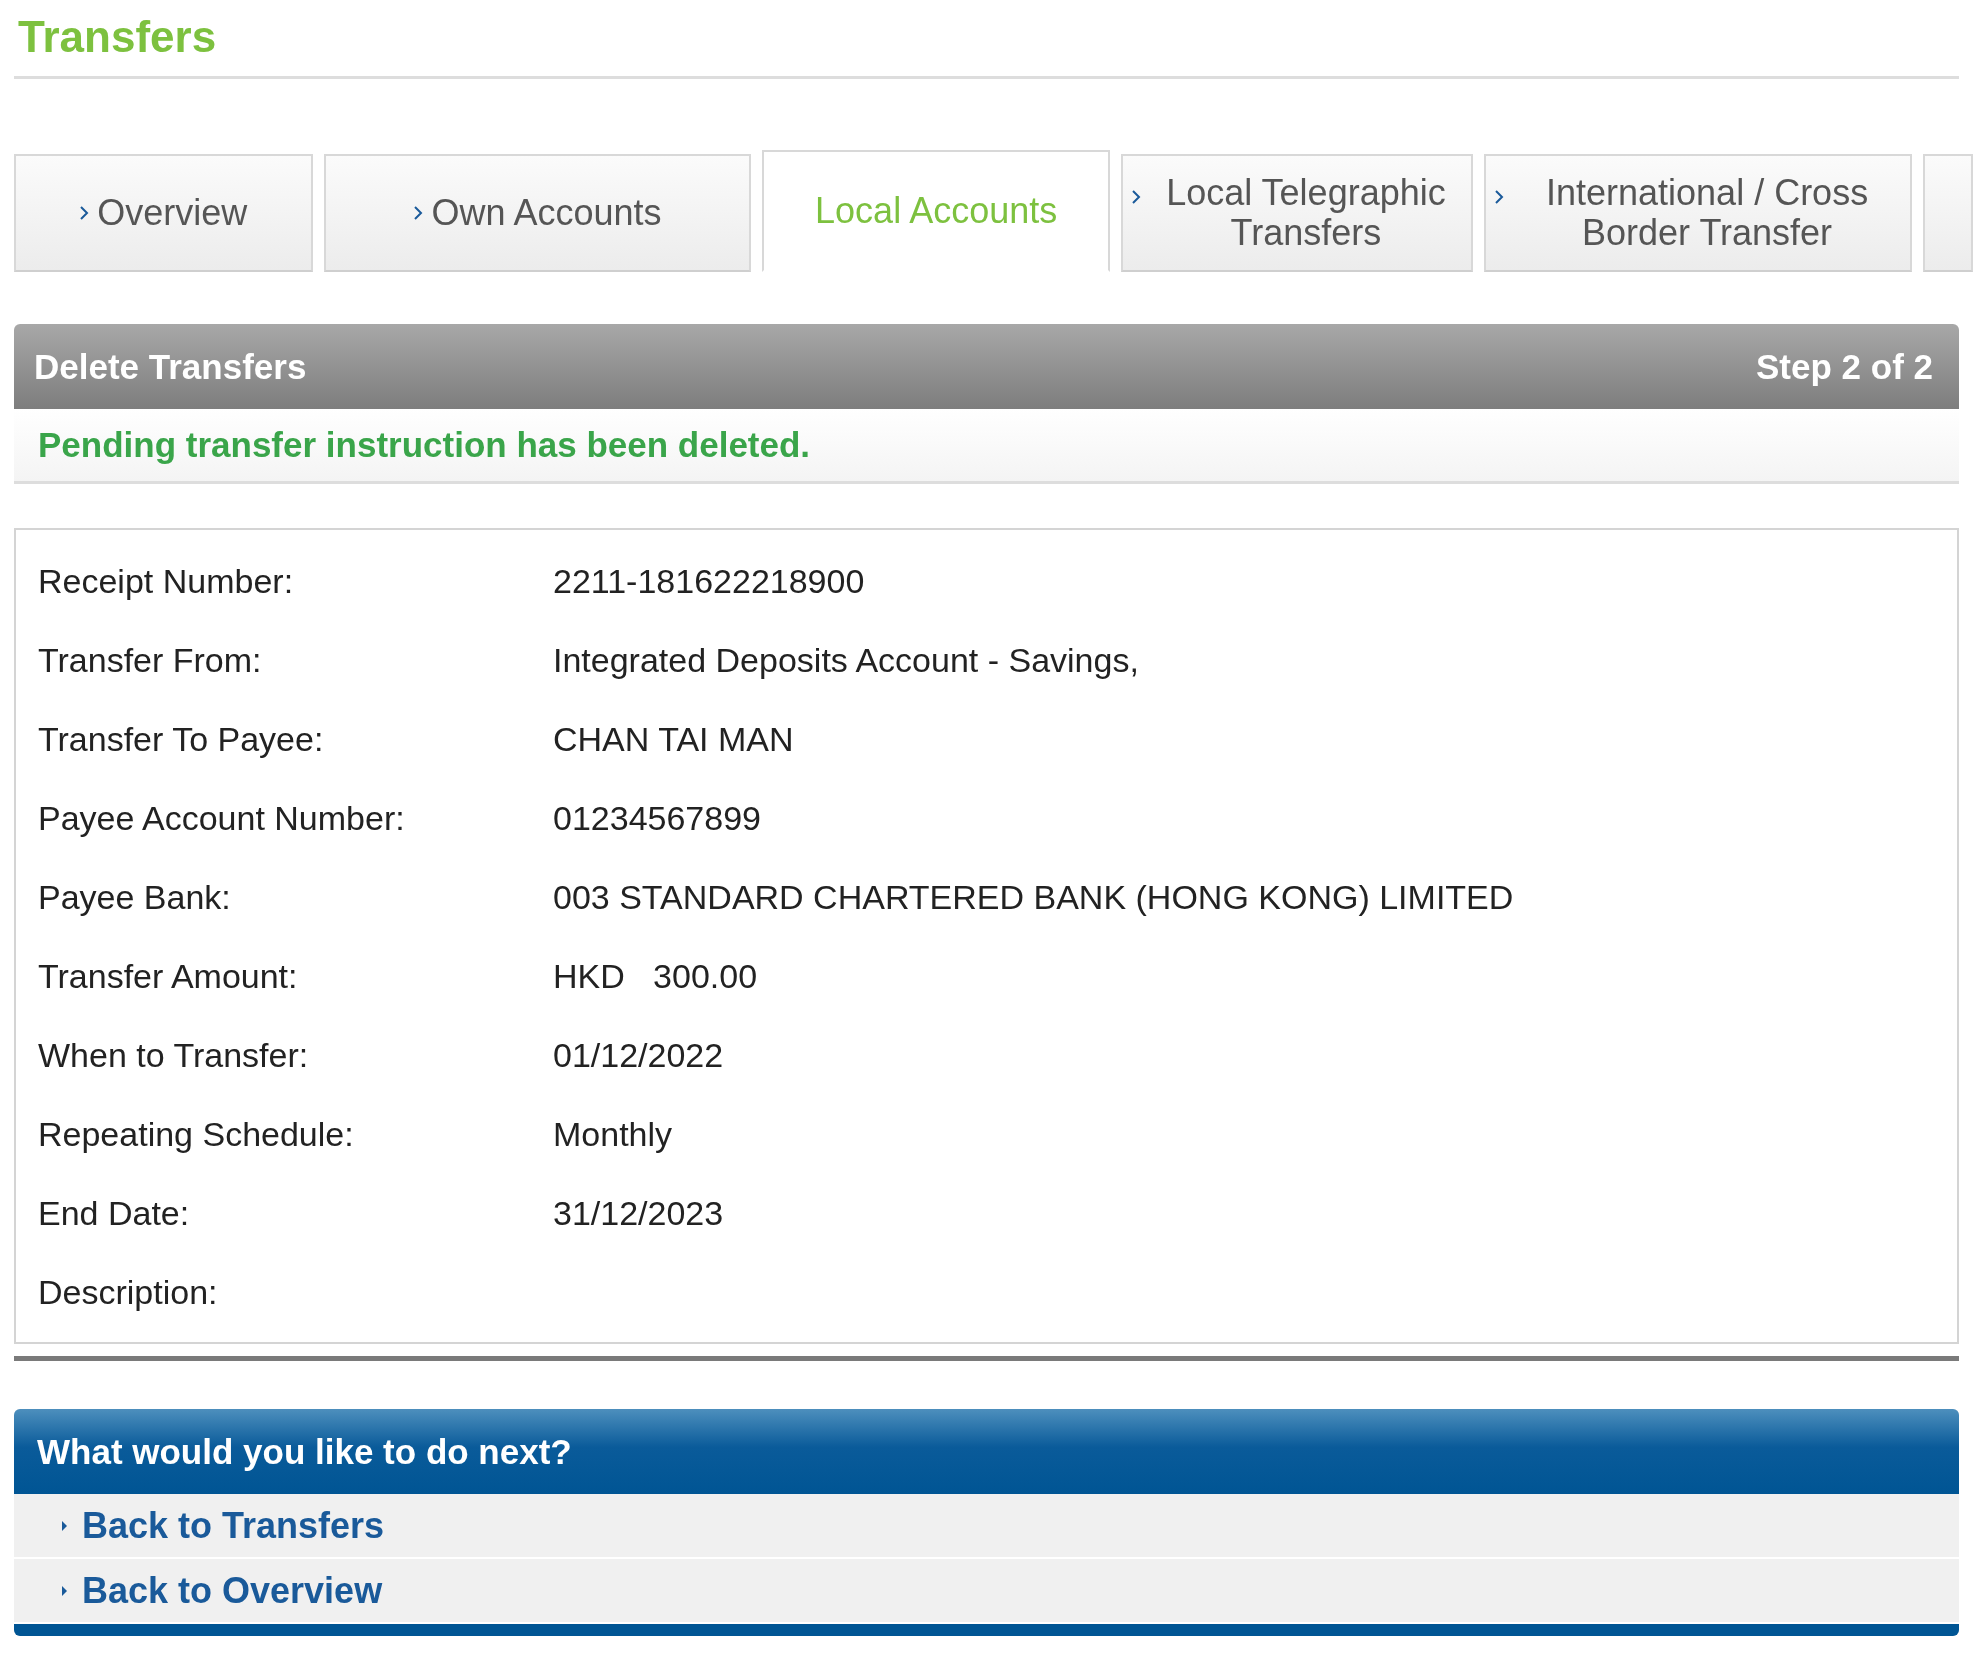 The image size is (1973, 1654). What do you see at coordinates (638, 1213) in the screenshot?
I see `field-value: 31/12/2023` at bounding box center [638, 1213].